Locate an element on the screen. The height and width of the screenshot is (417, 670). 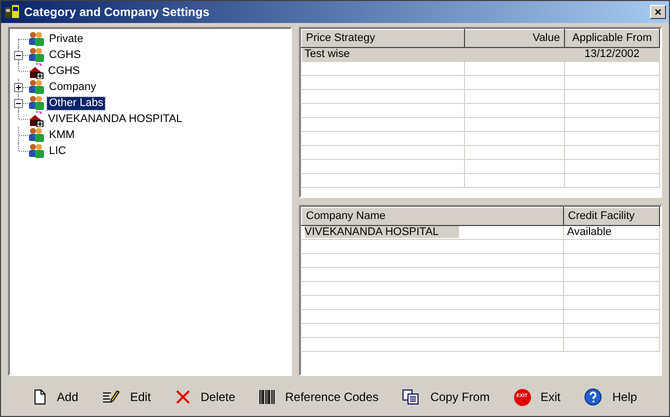
table-cell: 13/12/2002 is located at coordinates (612, 54).